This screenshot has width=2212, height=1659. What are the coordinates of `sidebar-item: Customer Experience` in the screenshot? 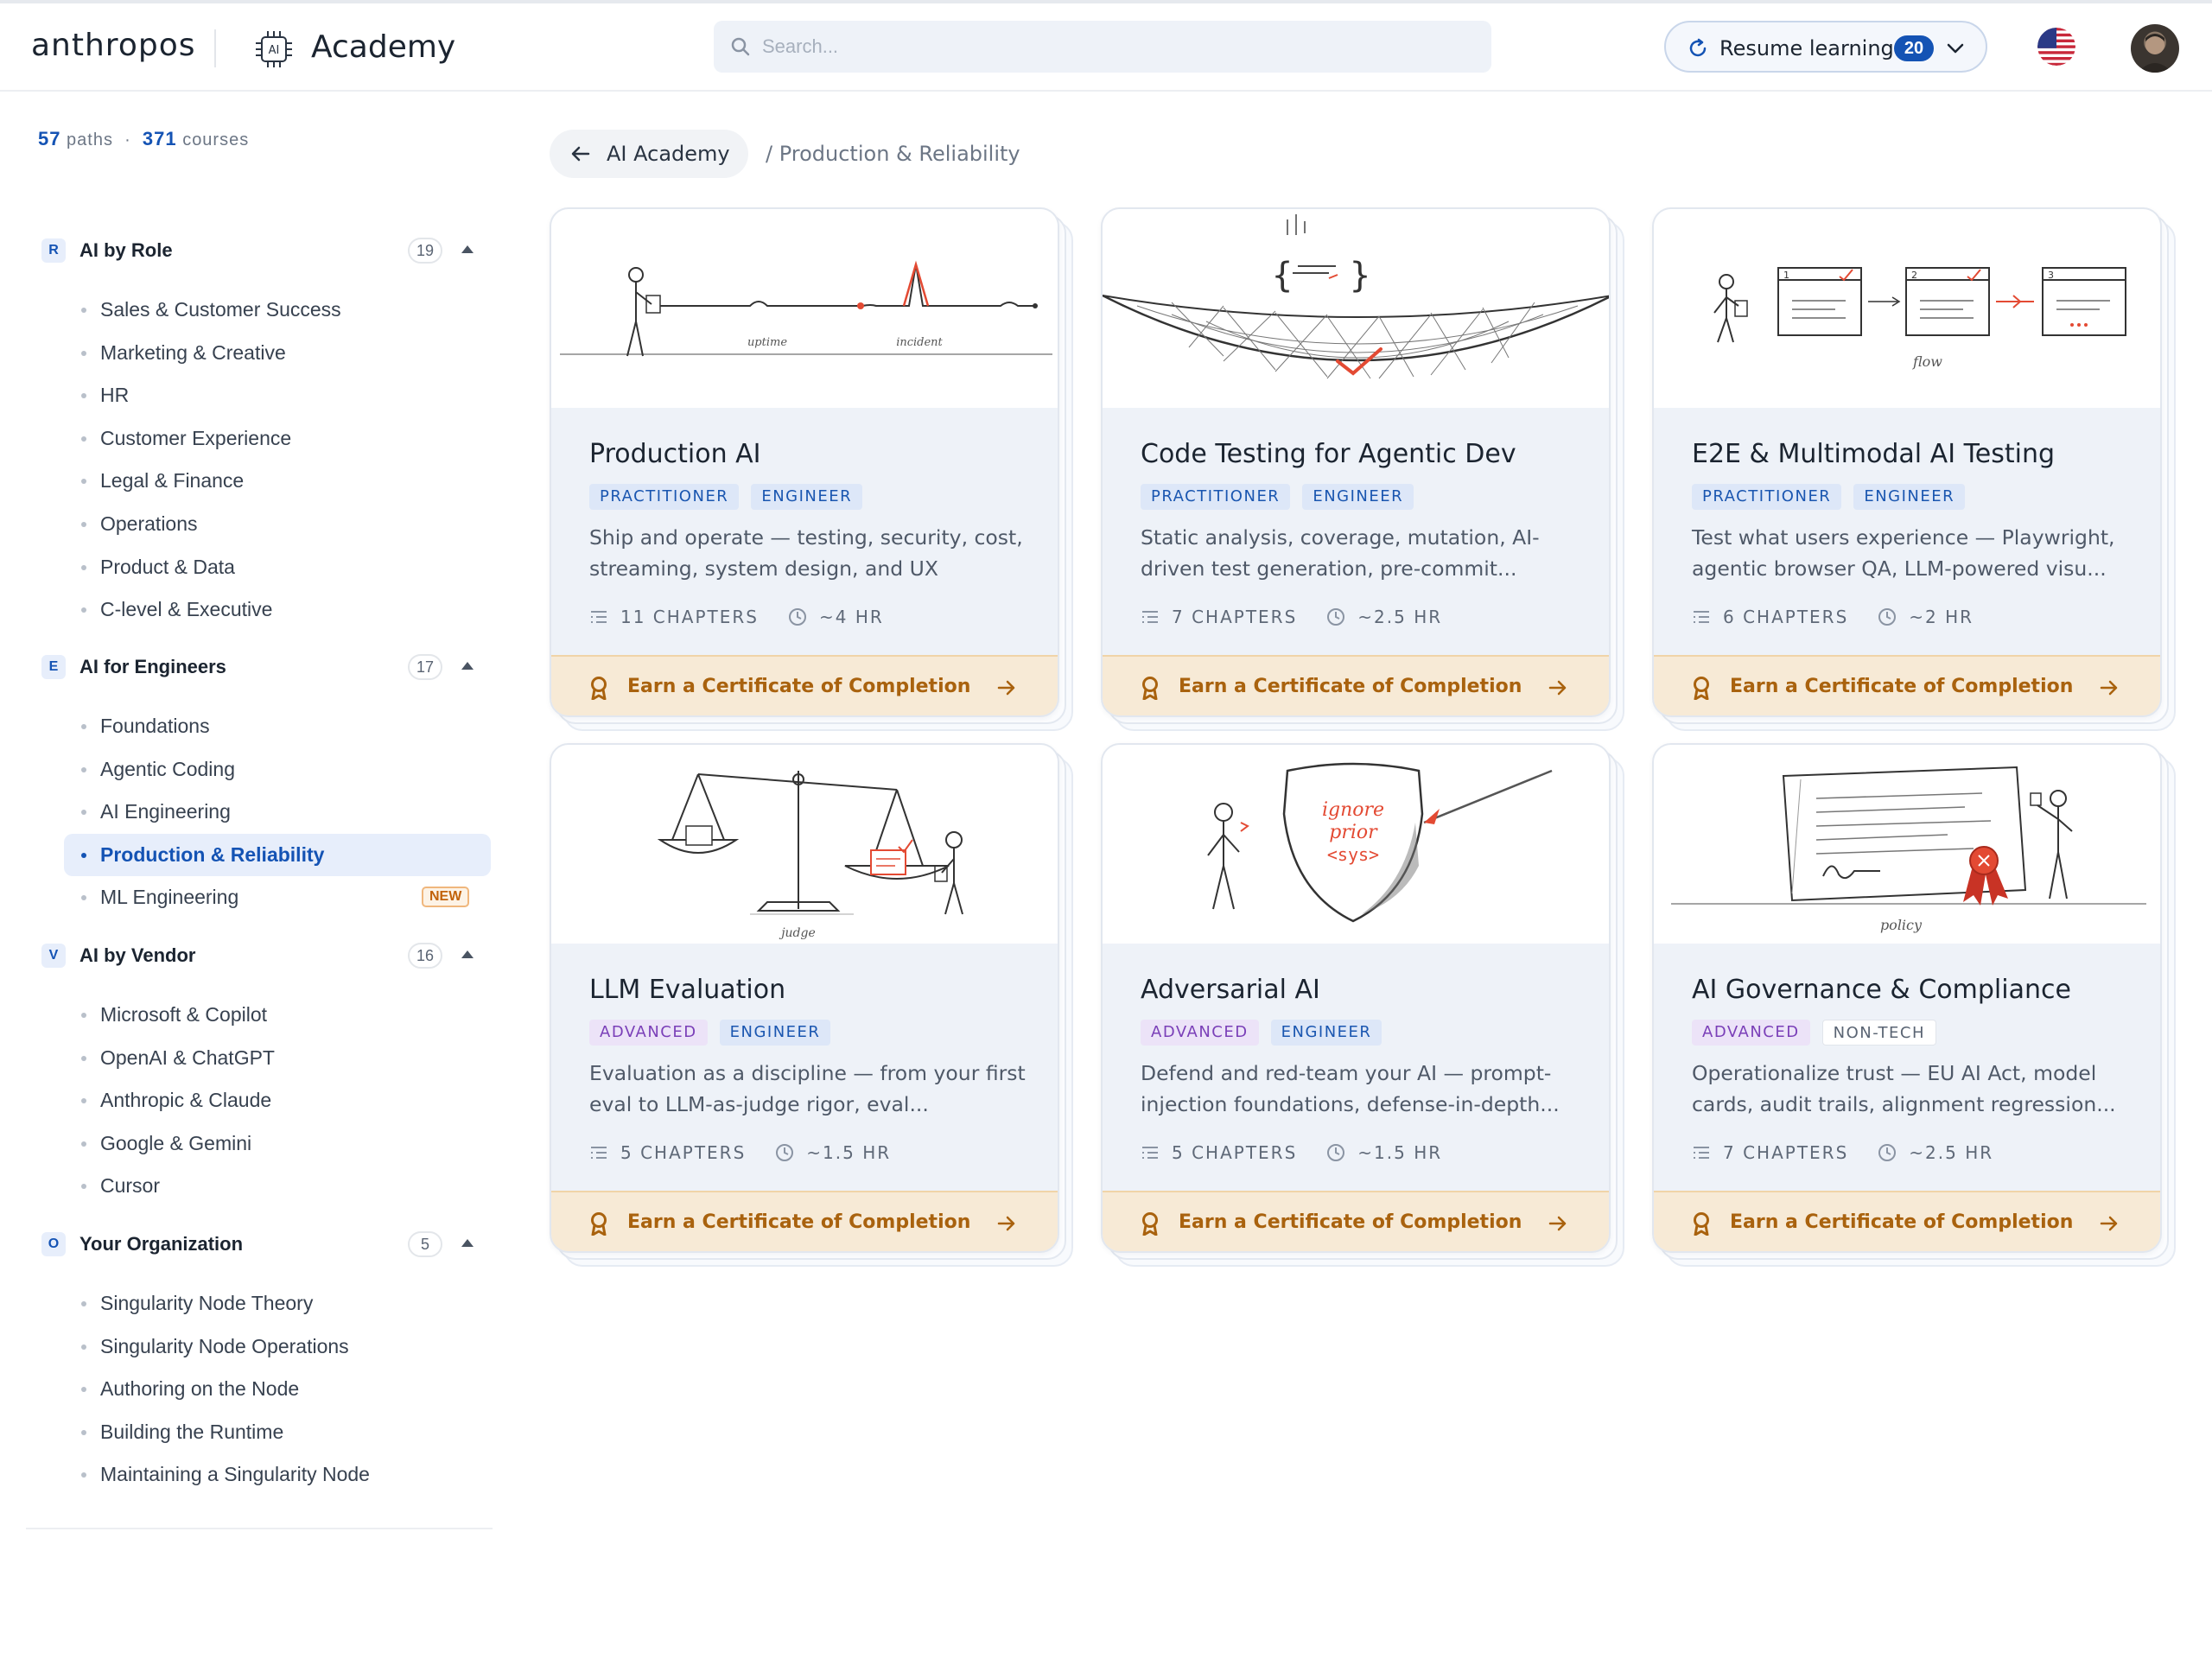 It's located at (264, 439).